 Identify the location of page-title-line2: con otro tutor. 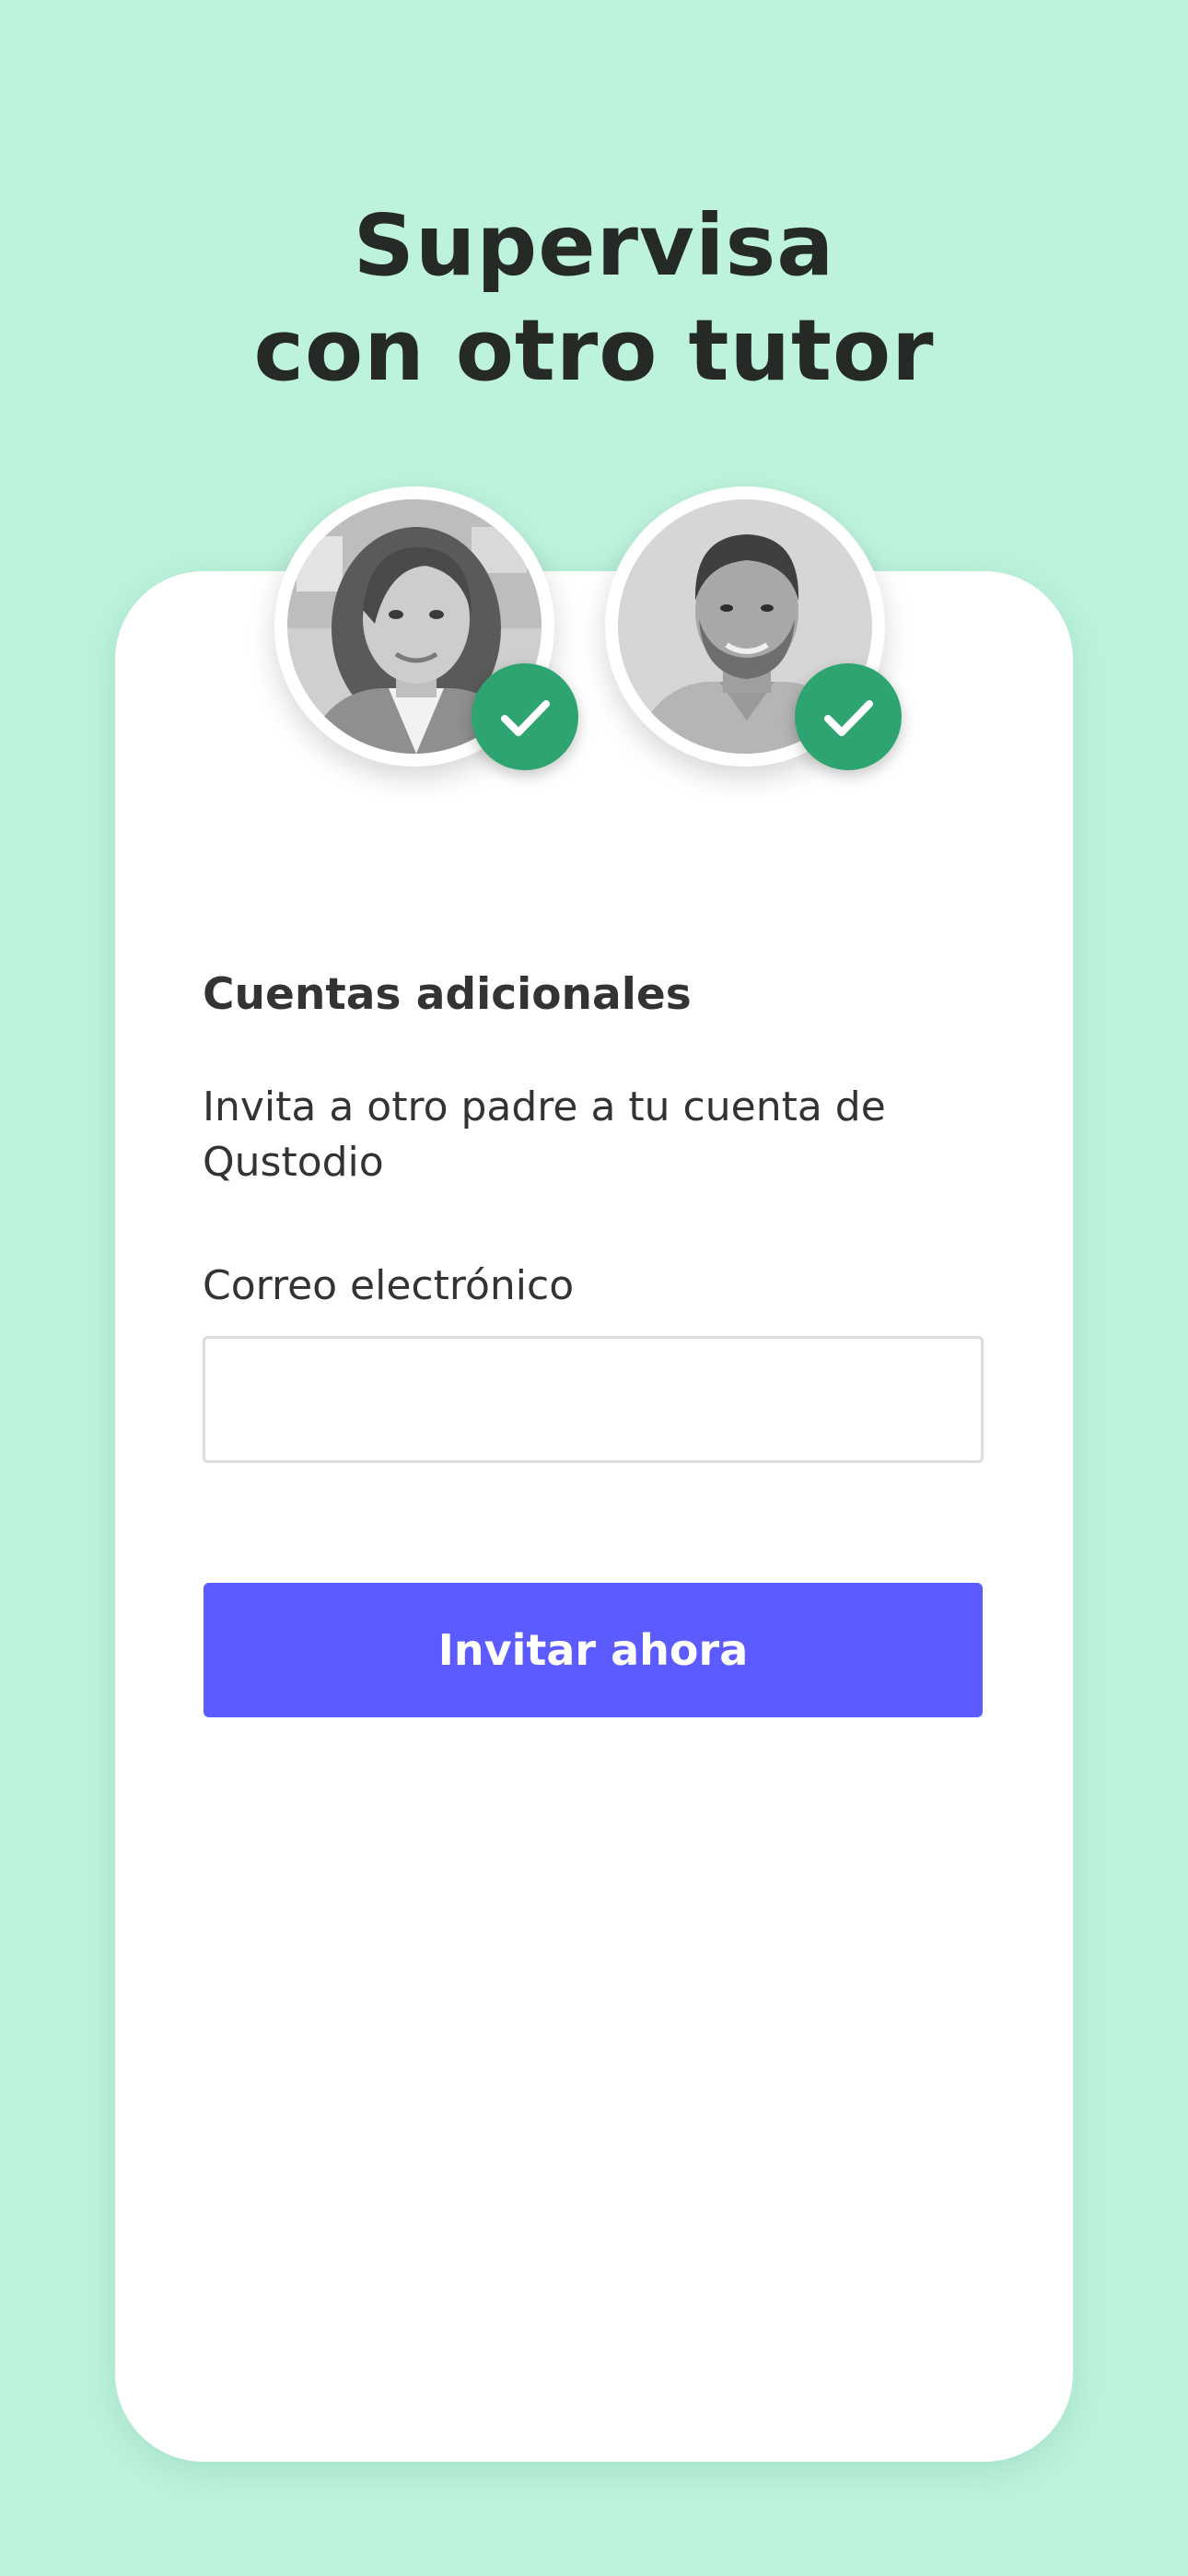
(594, 350).